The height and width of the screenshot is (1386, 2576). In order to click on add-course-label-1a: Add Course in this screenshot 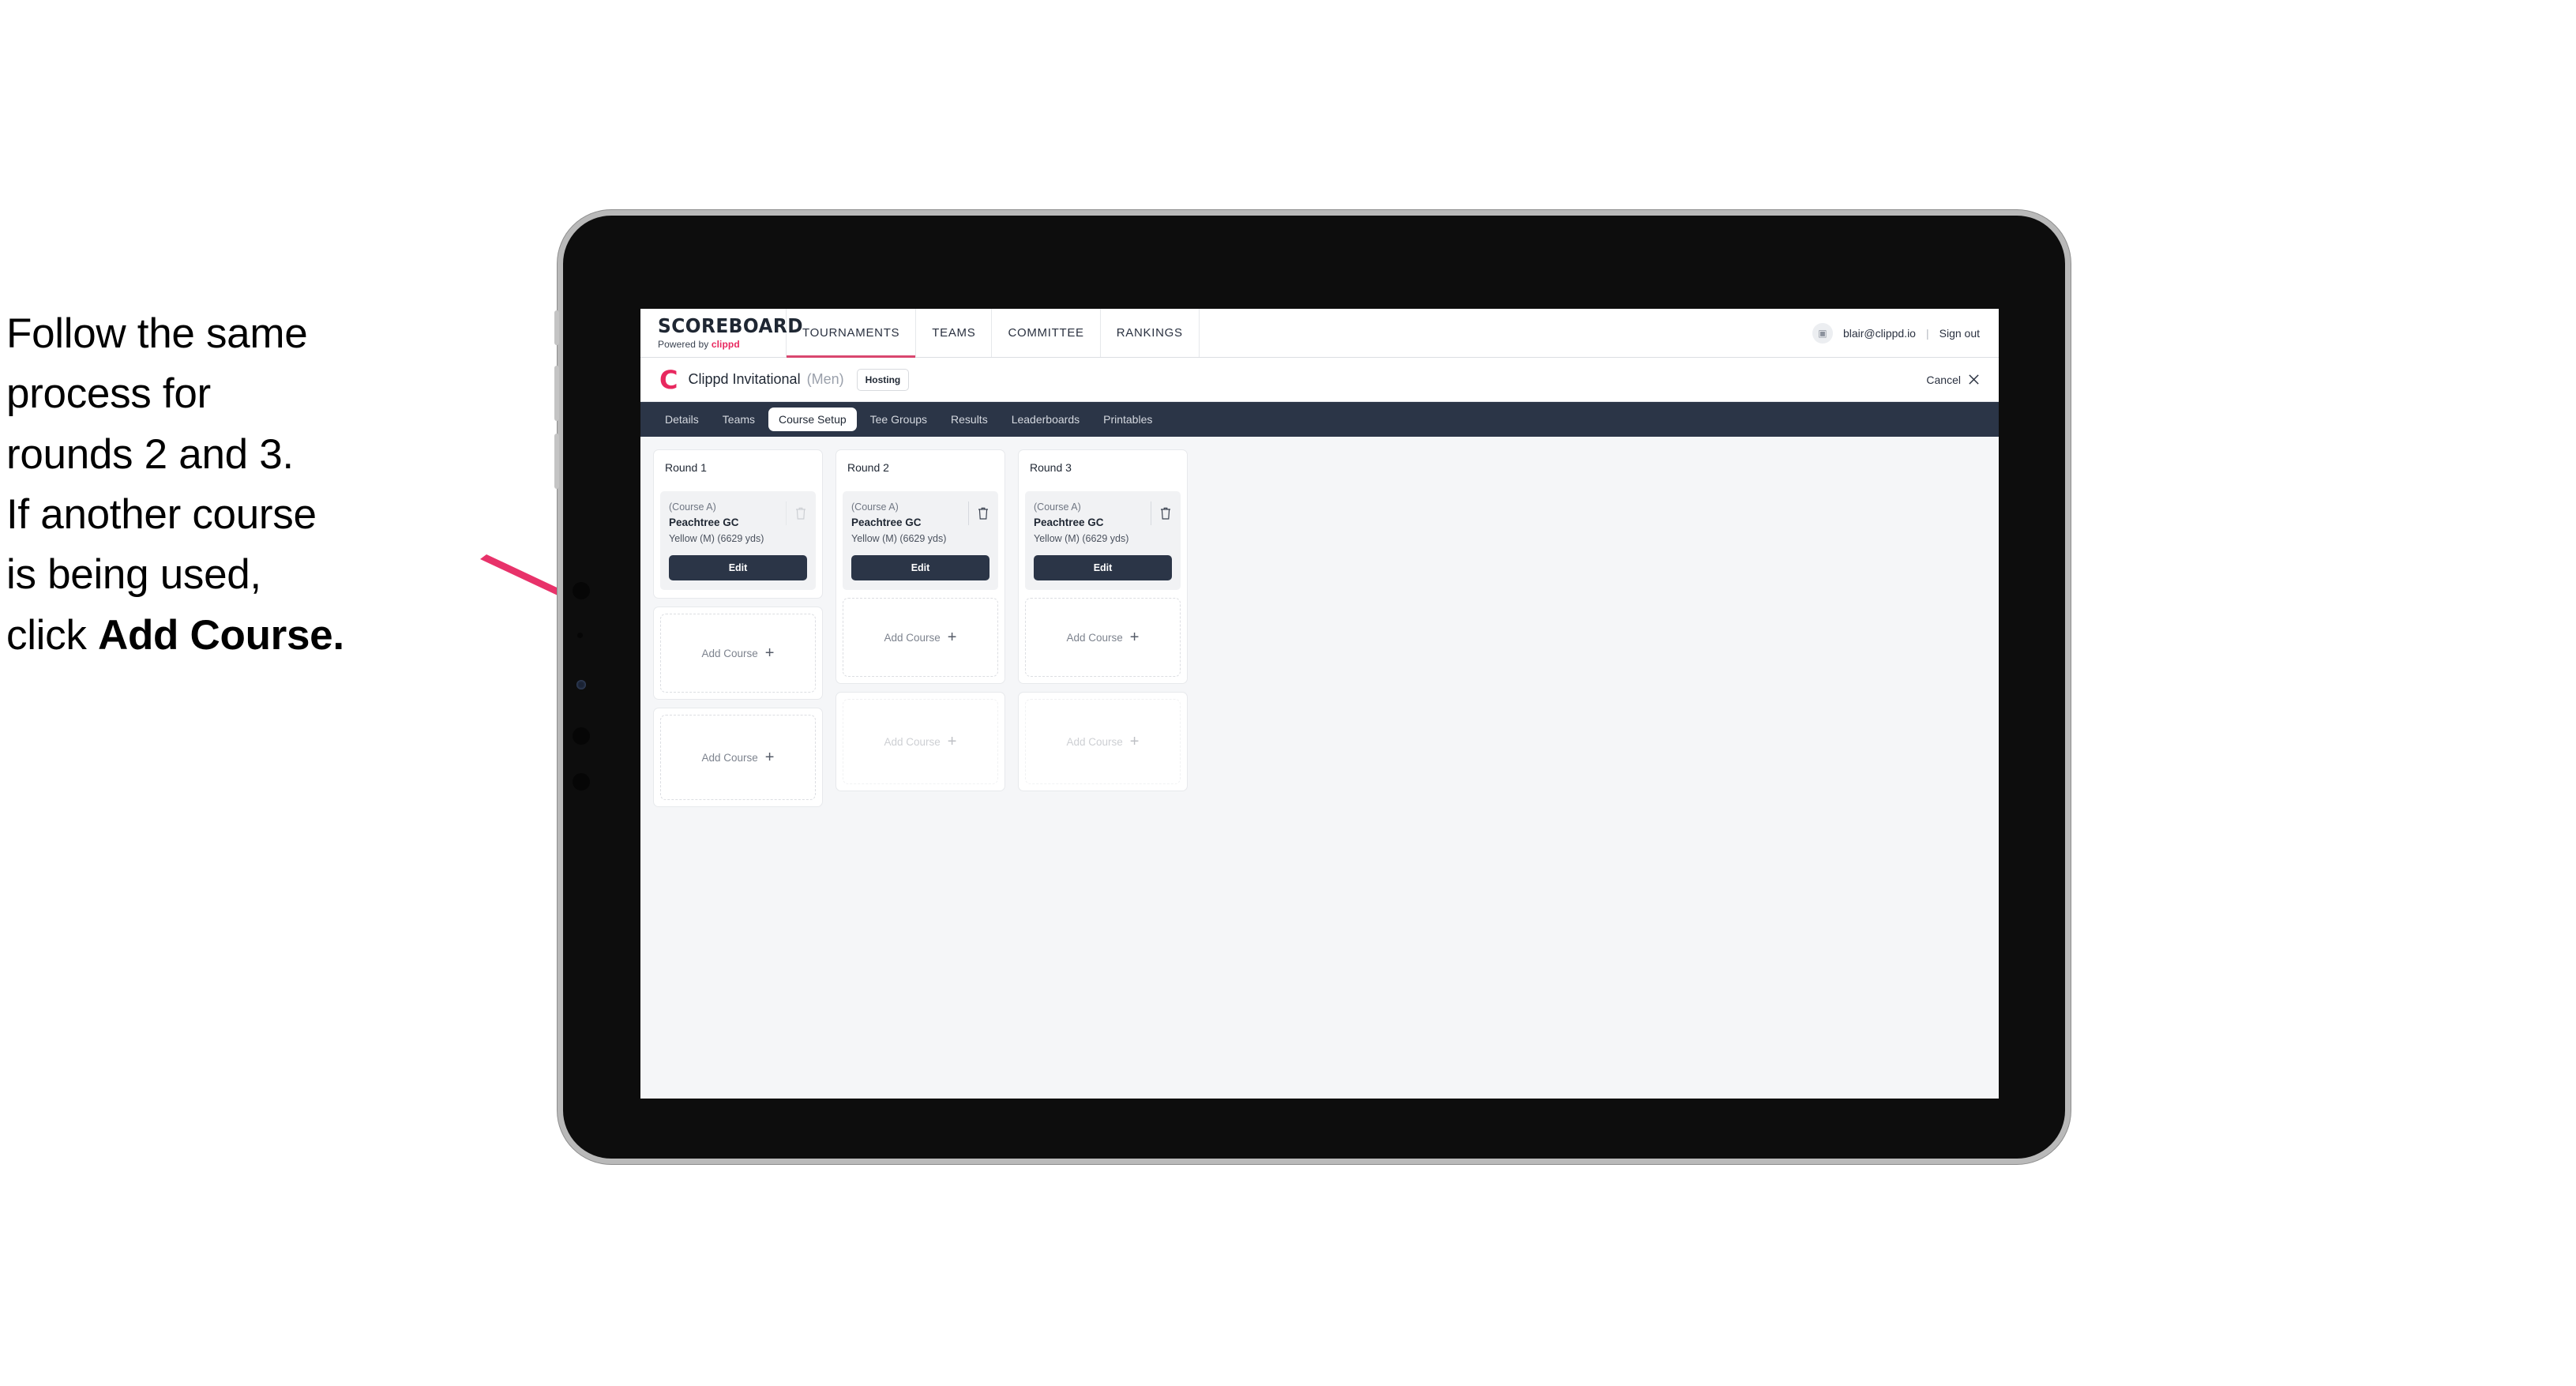, I will do `click(729, 653)`.